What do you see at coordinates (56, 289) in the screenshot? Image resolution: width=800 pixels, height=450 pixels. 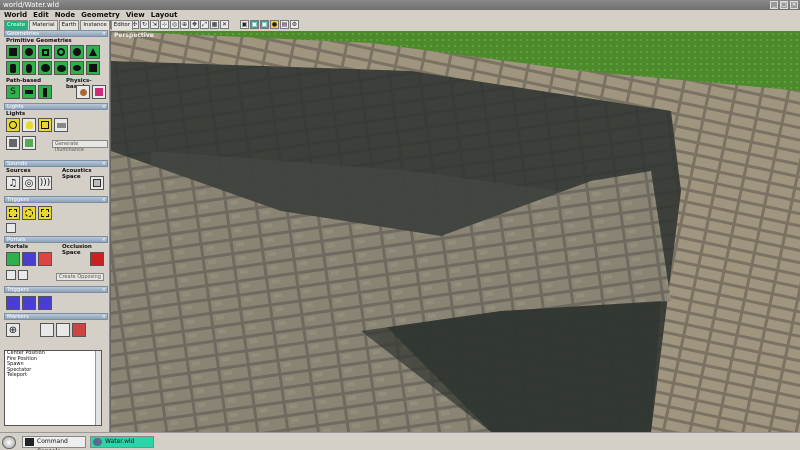 I see `section-triggers-2: Triggers ×` at bounding box center [56, 289].